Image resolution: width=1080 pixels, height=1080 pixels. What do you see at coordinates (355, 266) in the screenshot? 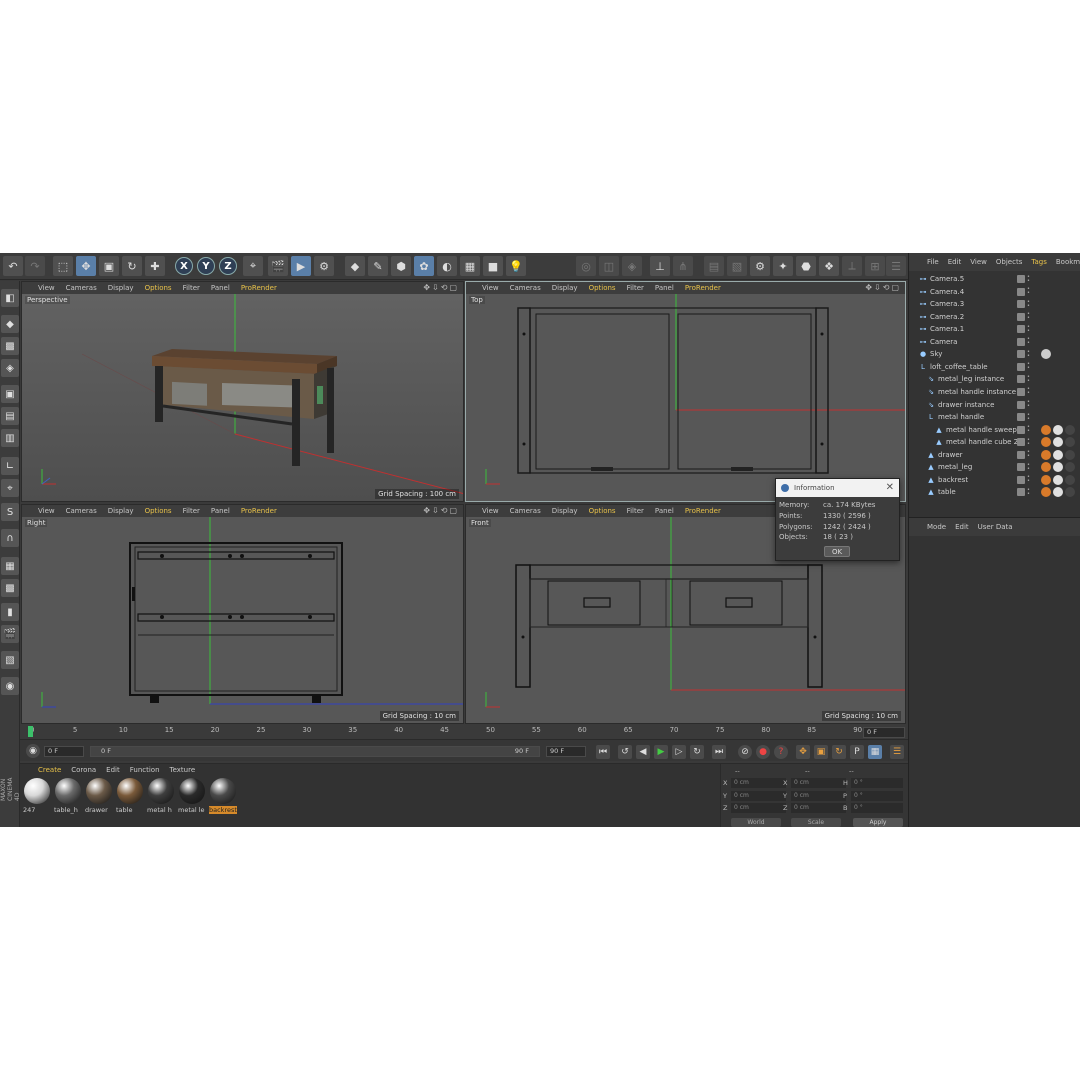
I see `cube-object-icon: ◆` at bounding box center [355, 266].